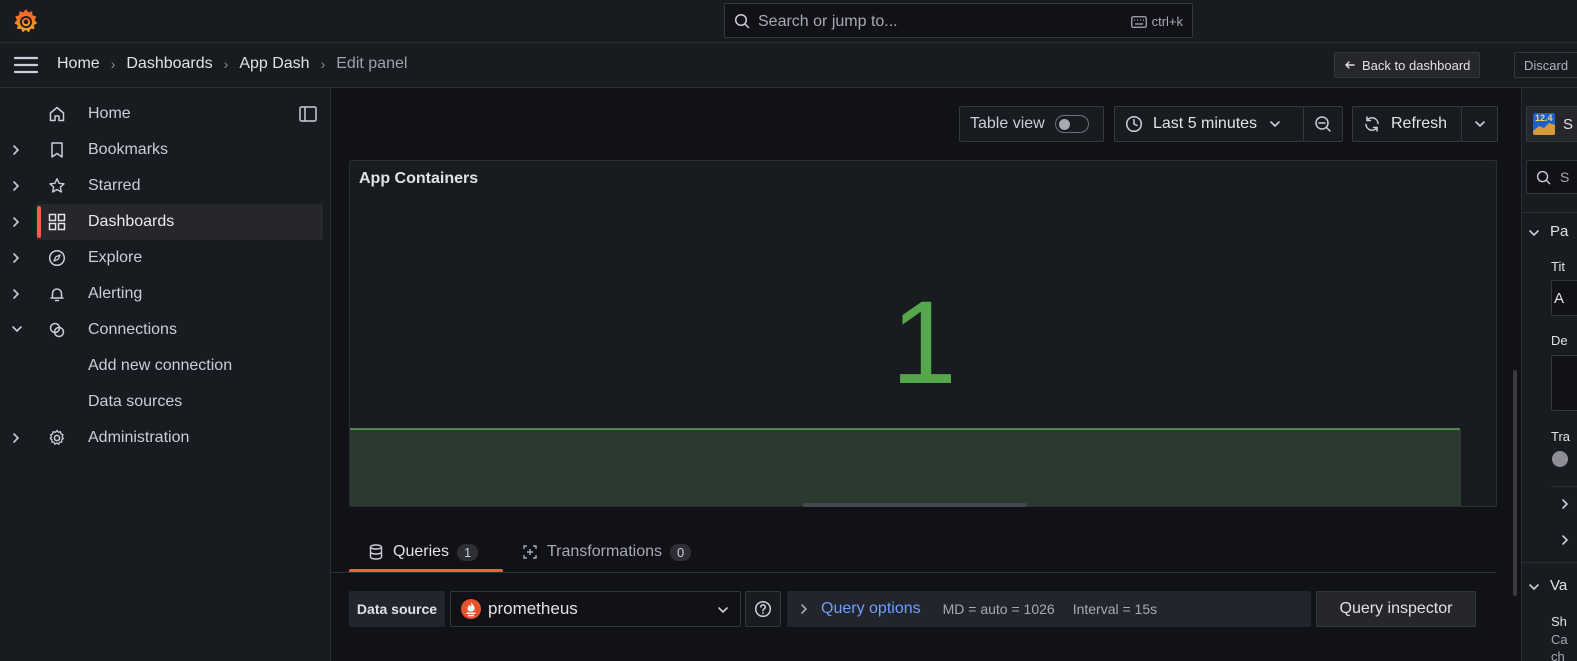 The height and width of the screenshot is (661, 1577). Describe the element at coordinates (165, 186) in the screenshot. I see `sidebar-item-starred: Starred` at that location.